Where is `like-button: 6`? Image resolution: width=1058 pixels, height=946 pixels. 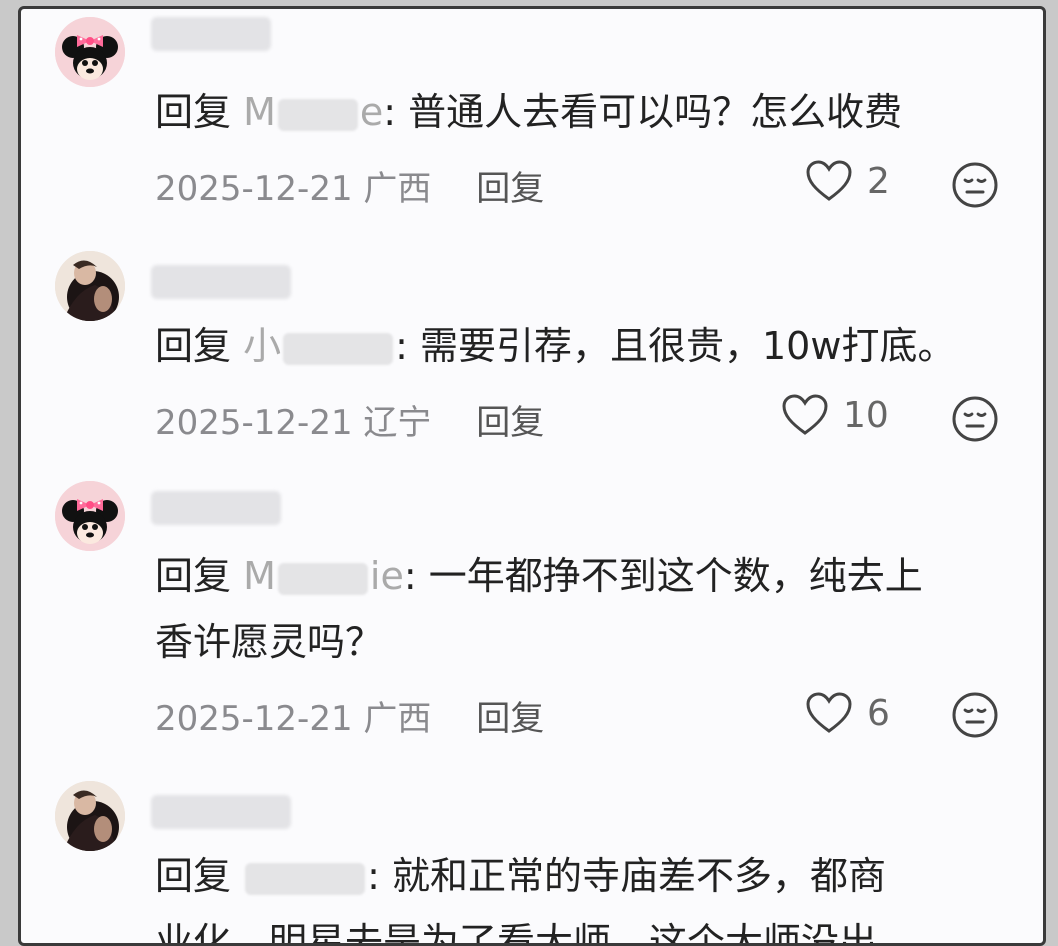 like-button: 6 is located at coordinates (847, 713).